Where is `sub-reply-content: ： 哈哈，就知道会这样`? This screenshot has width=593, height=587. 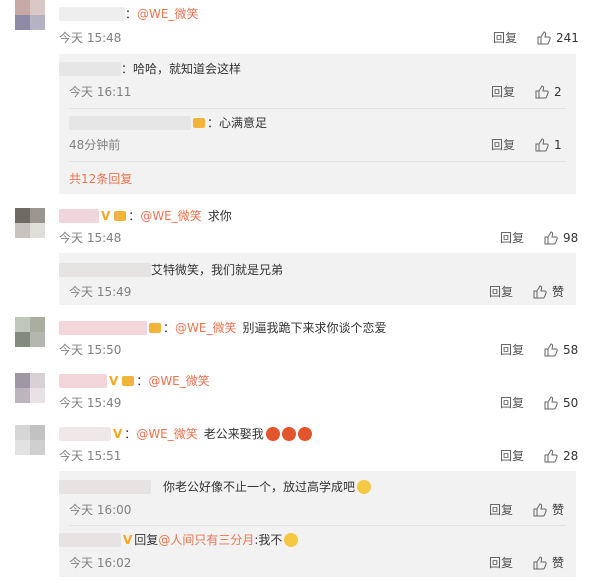
sub-reply-content: ： 哈哈，就知道会这样 is located at coordinates (150, 69).